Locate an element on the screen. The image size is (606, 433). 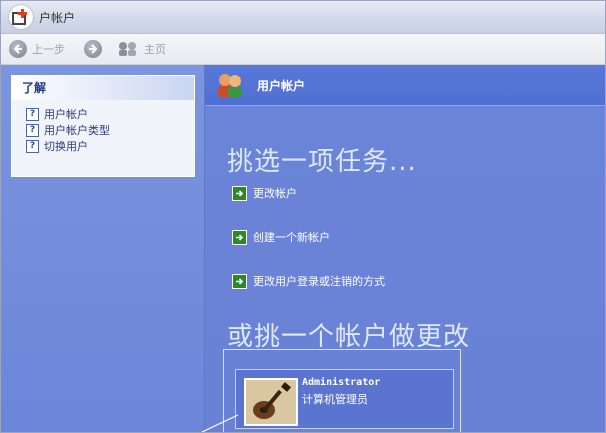
learn-about-heading: 了解 is located at coordinates (103, 88).